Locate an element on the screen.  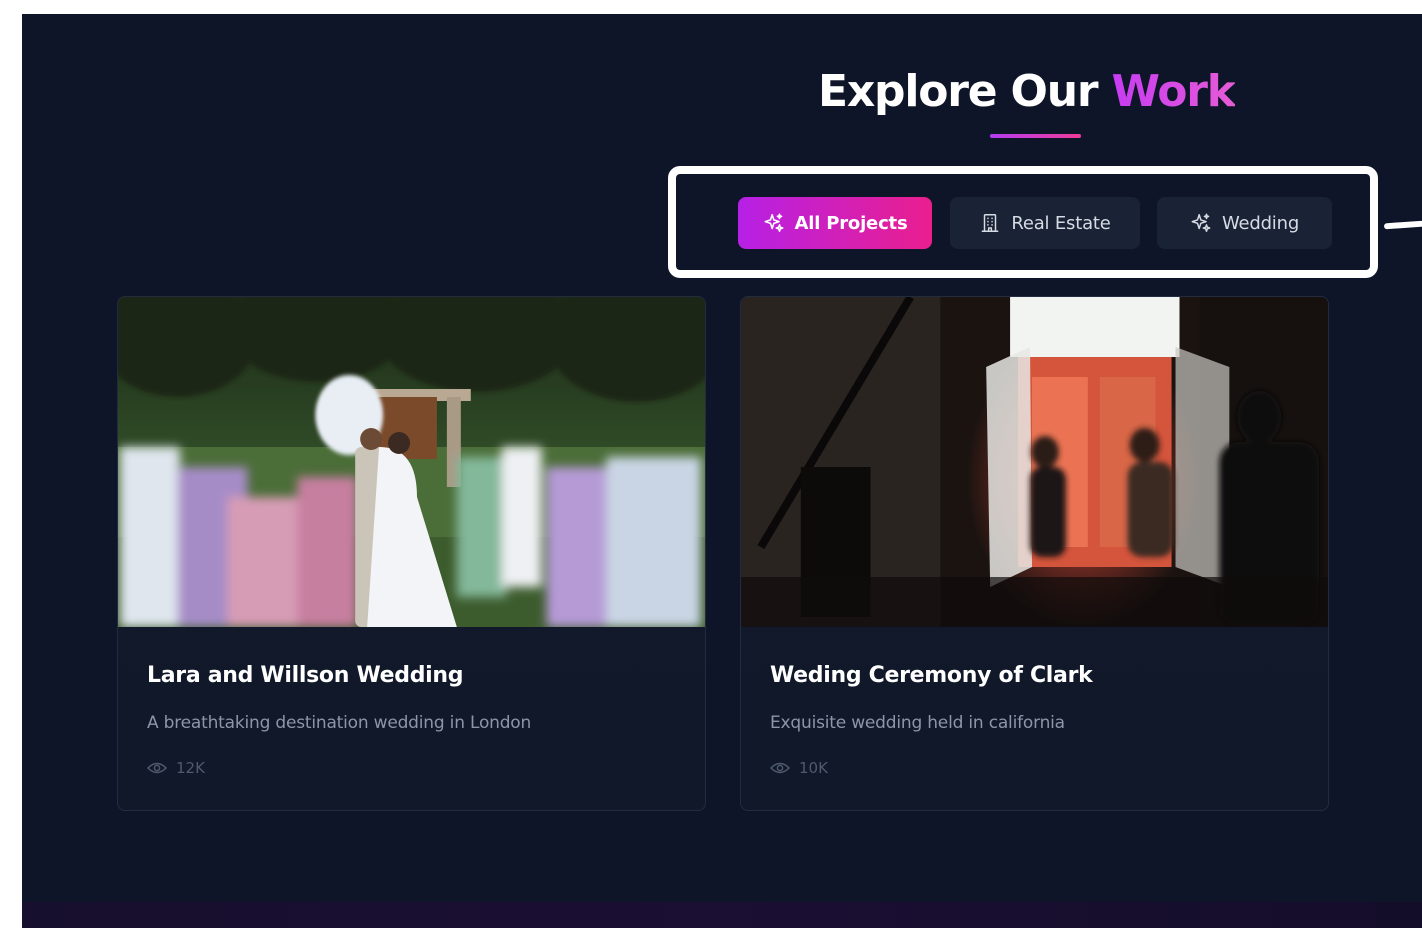
highlight-outline-tail is located at coordinates (1402, 225).